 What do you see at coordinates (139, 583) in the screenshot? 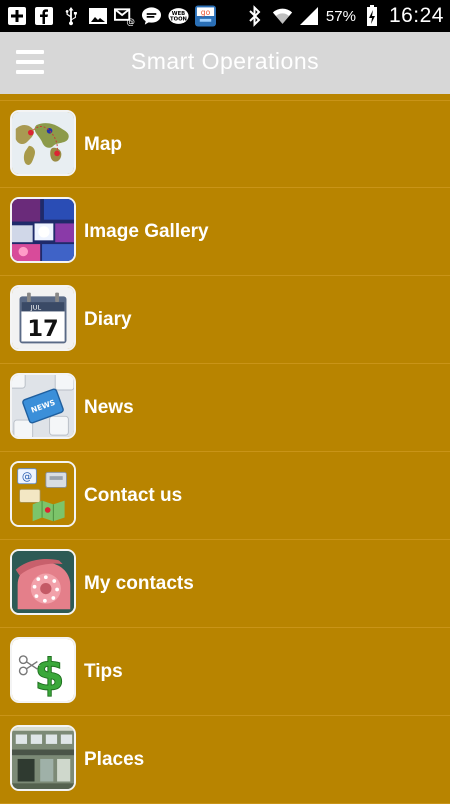
I see `menu-item-label: My contacts` at bounding box center [139, 583].